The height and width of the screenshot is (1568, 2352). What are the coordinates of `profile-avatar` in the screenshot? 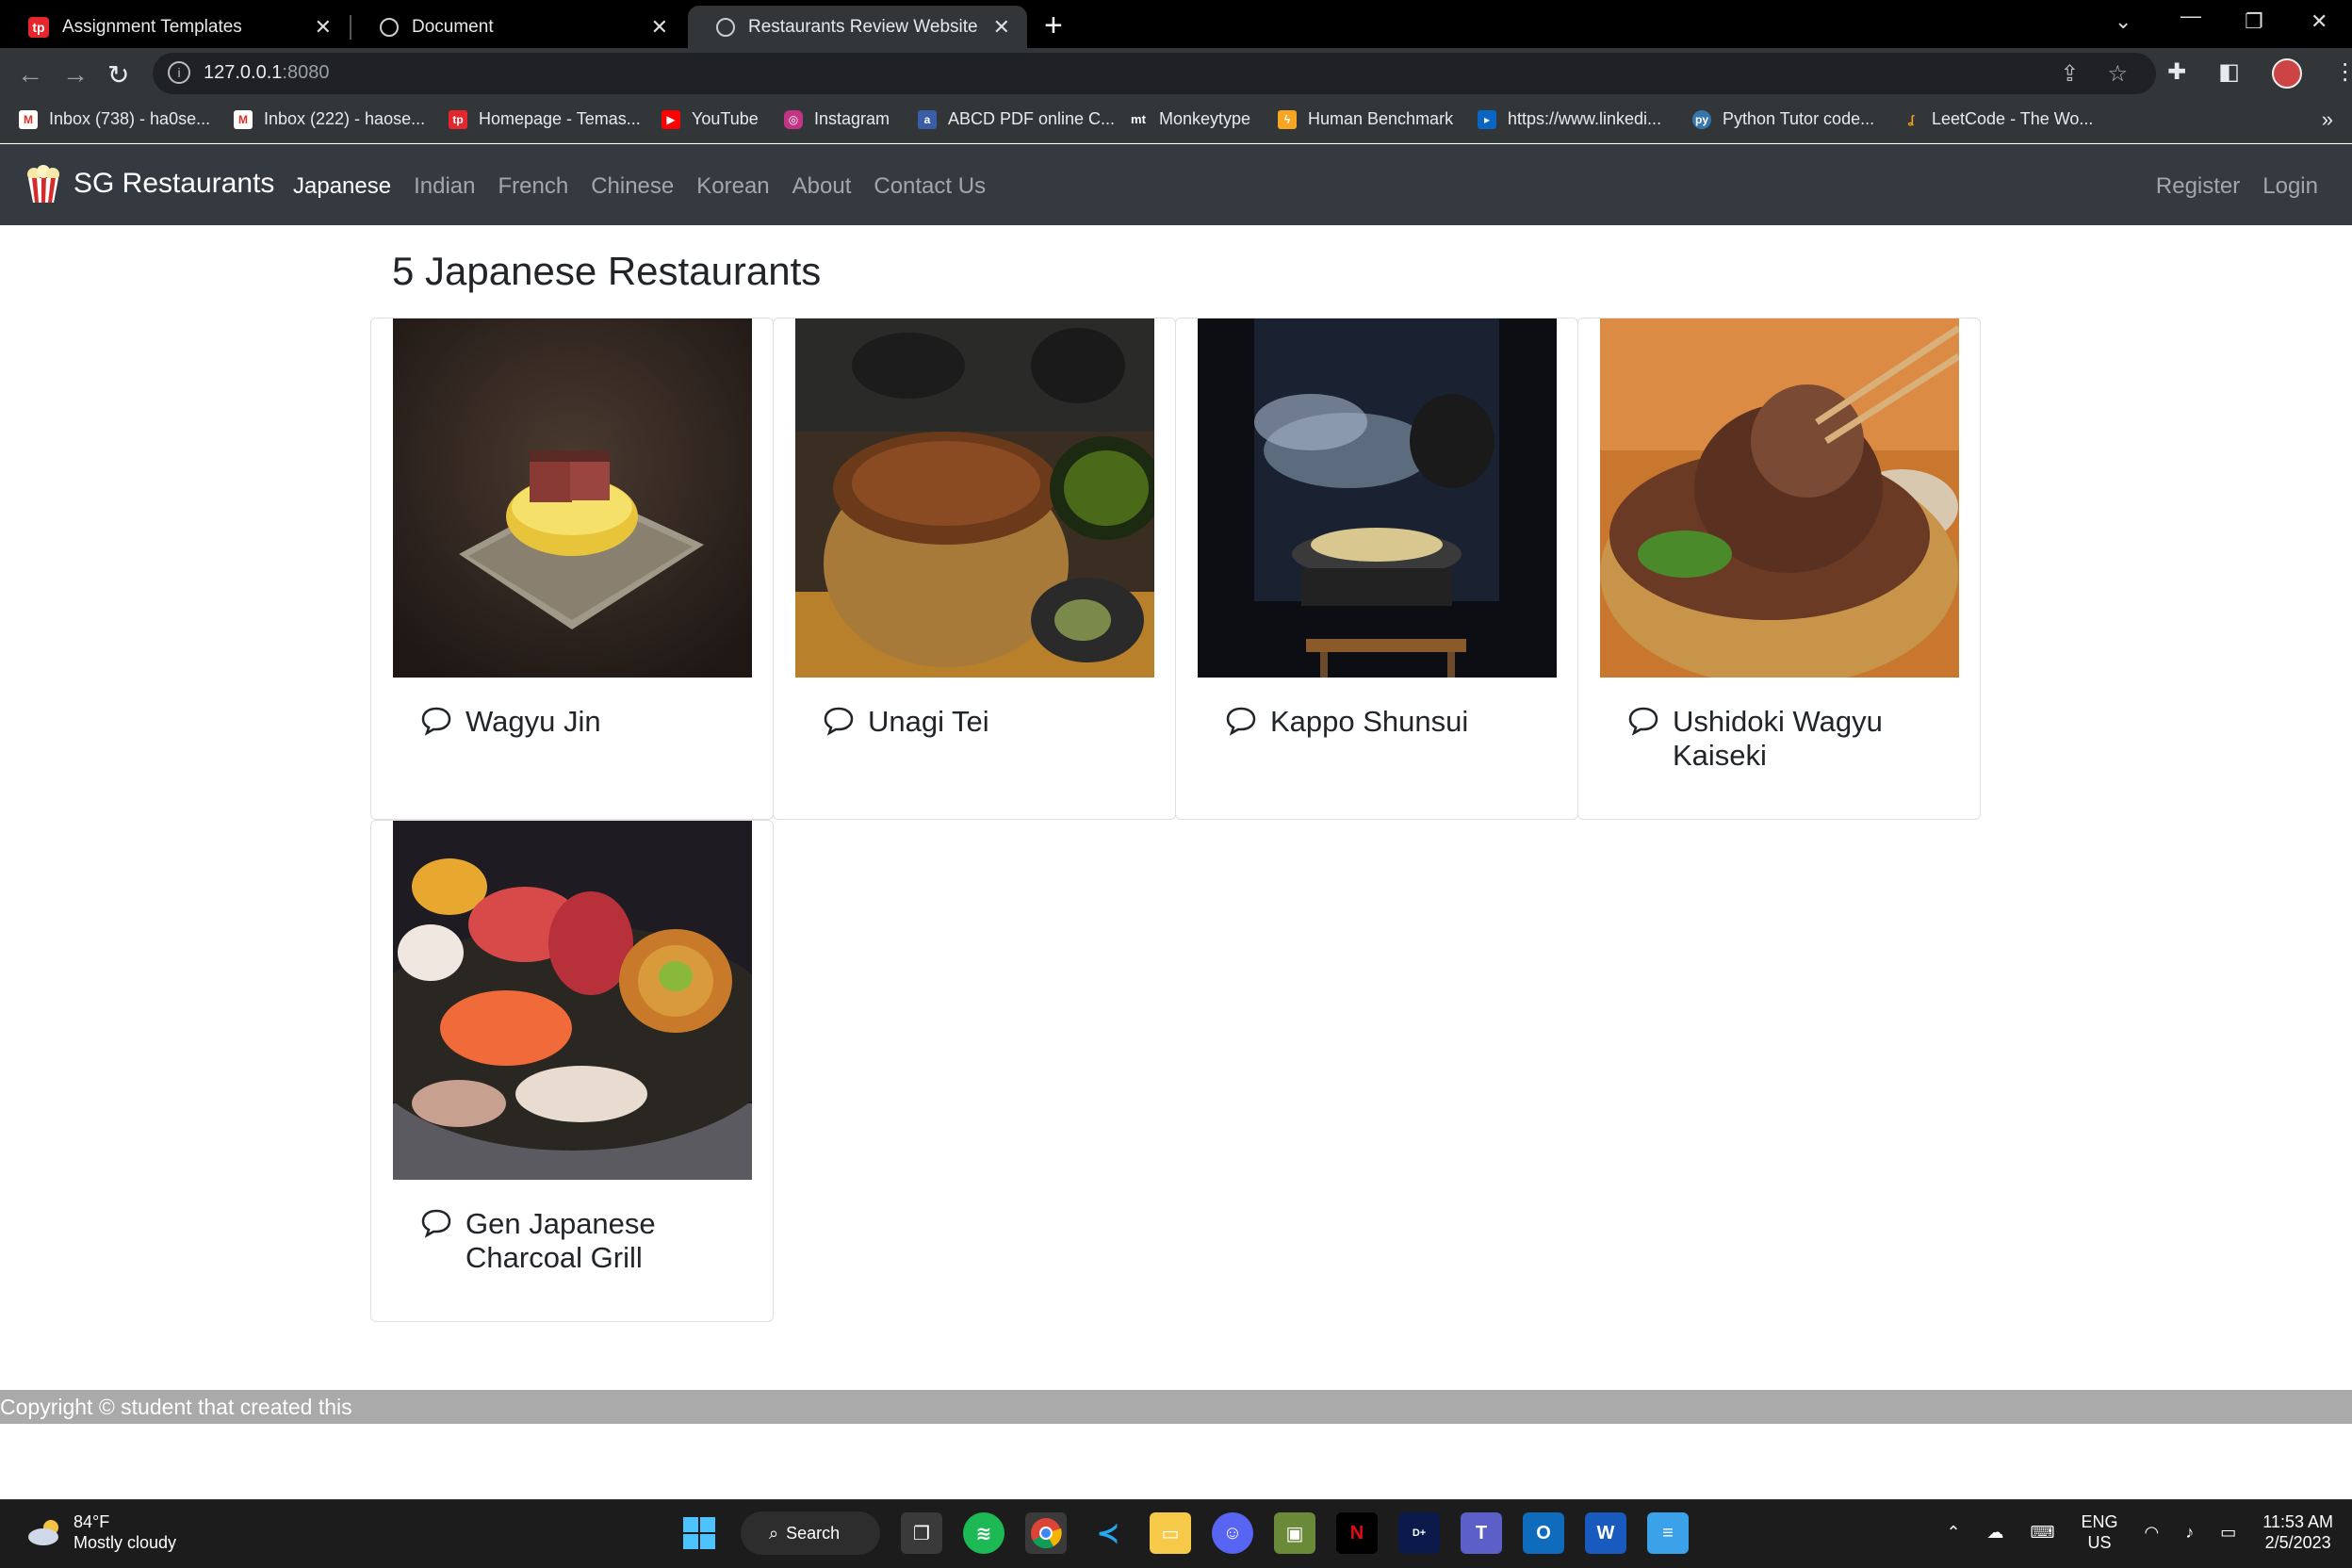 It's located at (2287, 73).